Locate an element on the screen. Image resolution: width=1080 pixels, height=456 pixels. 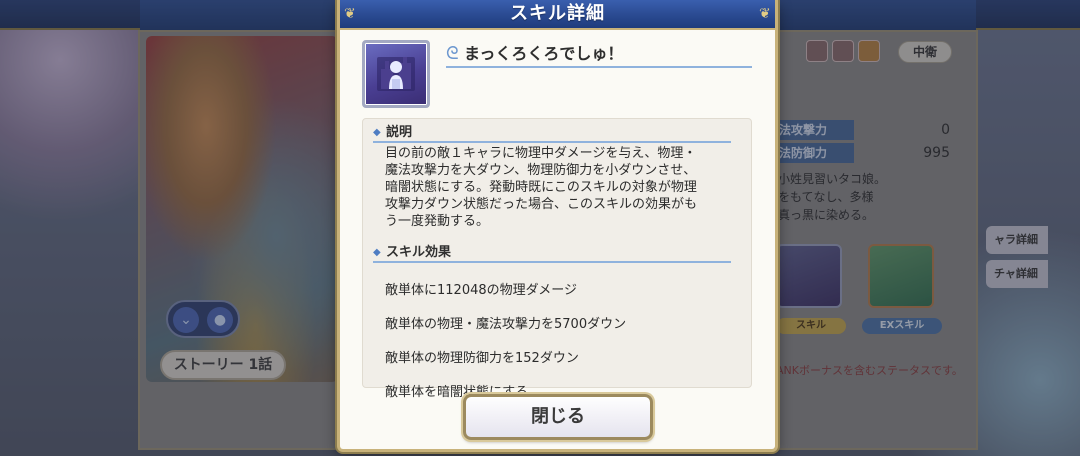
effect-line: 敵単体の物理・魔法攻撃力を5700ダウン is located at coordinates (506, 324).